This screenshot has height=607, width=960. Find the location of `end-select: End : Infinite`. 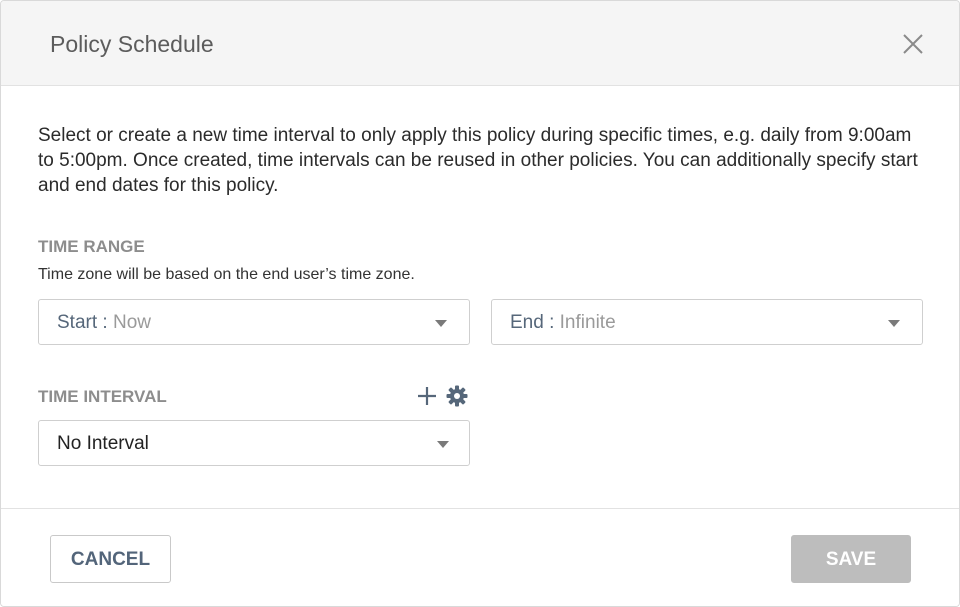

end-select: End : Infinite is located at coordinates (707, 322).